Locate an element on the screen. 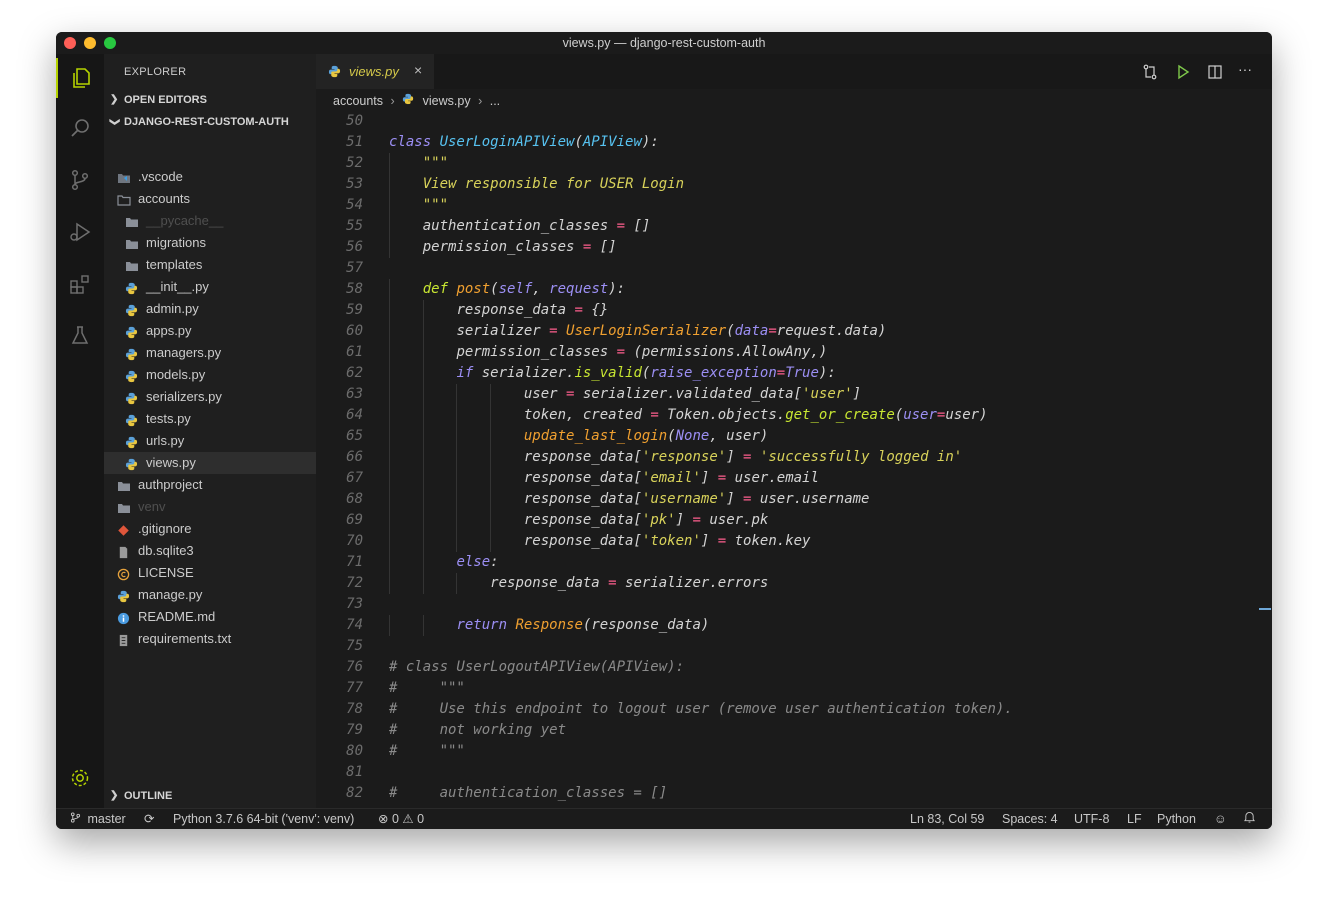 This screenshot has height=909, width=1328. explorer-icon is located at coordinates (80, 78).